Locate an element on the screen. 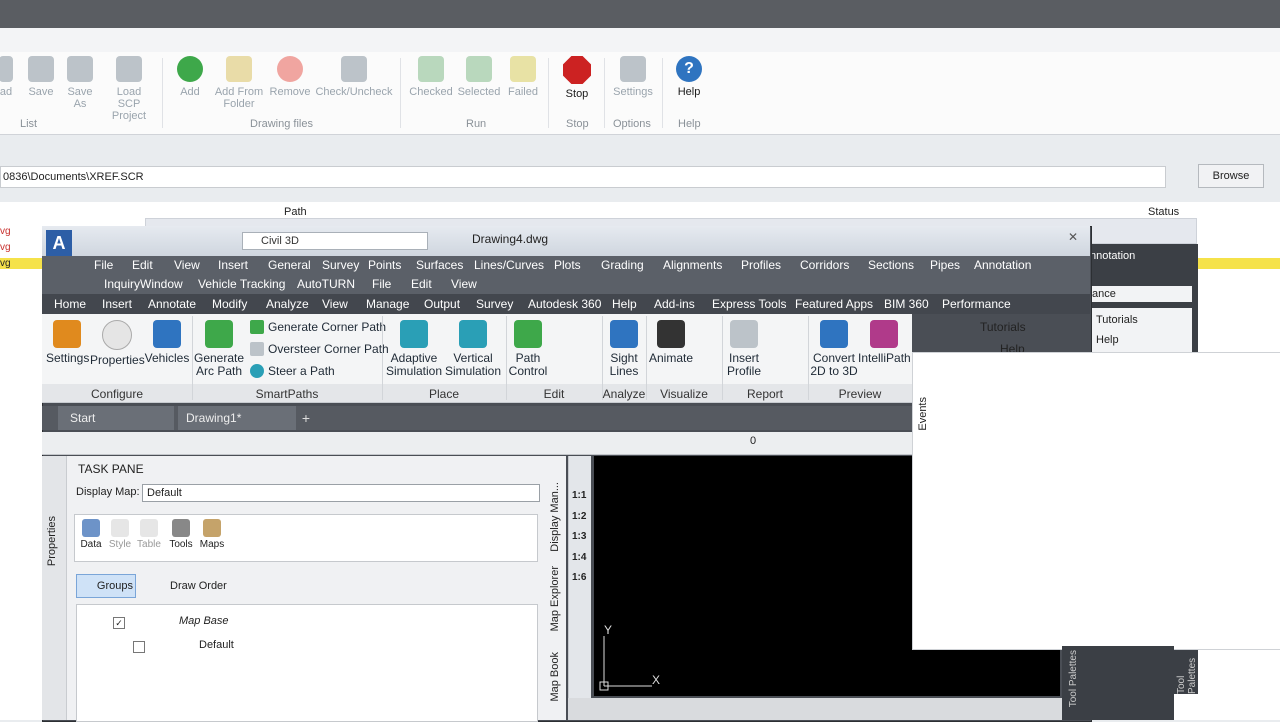  tab-bim-360: BIM 360 is located at coordinates (906, 304).